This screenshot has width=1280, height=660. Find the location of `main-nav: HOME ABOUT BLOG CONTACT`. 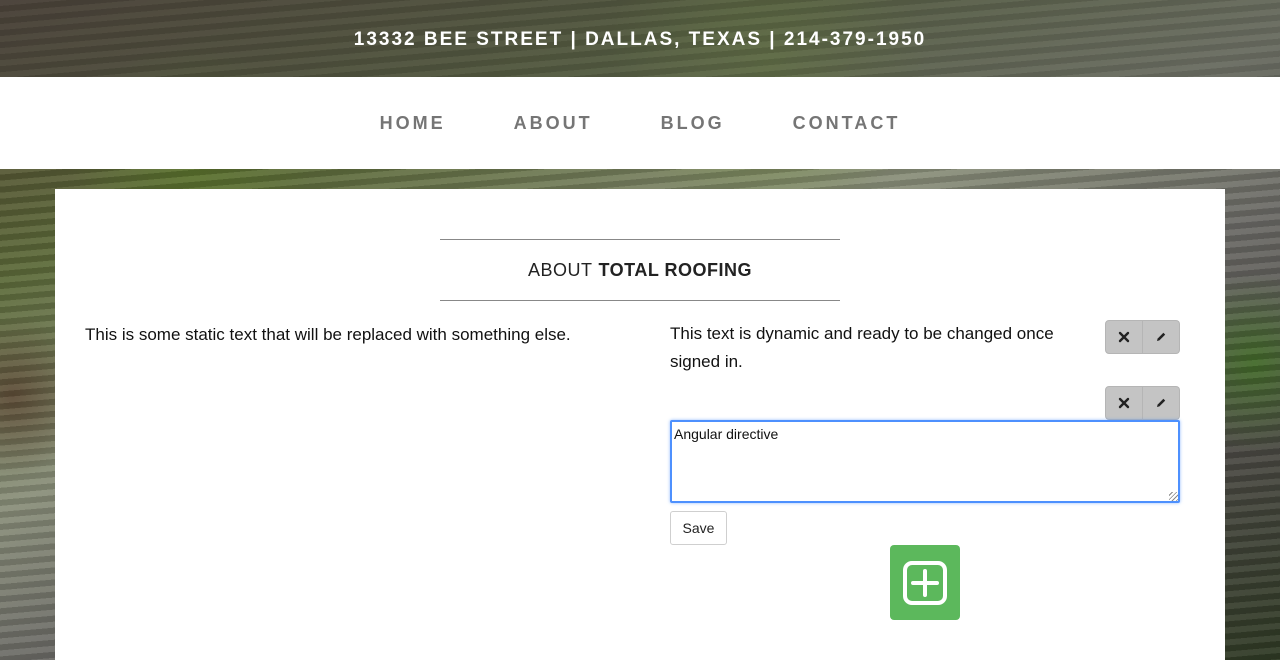

main-nav: HOME ABOUT BLOG CONTACT is located at coordinates (640, 123).